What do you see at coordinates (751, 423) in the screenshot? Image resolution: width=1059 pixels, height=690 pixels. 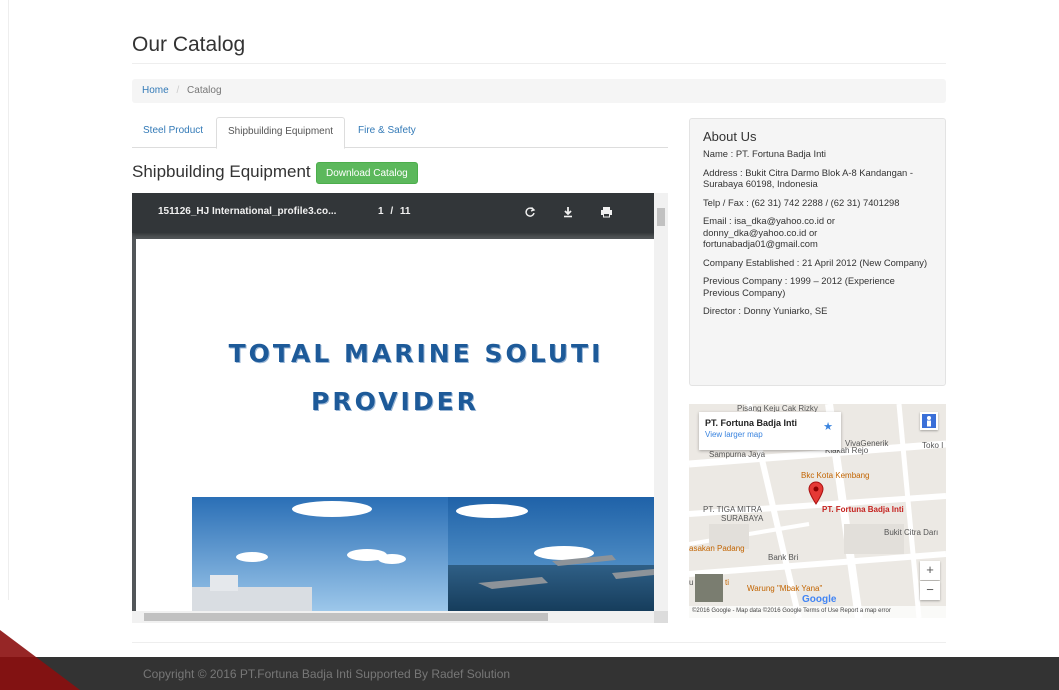 I see `map-place-name: PT. Fortuna Badja Inti` at bounding box center [751, 423].